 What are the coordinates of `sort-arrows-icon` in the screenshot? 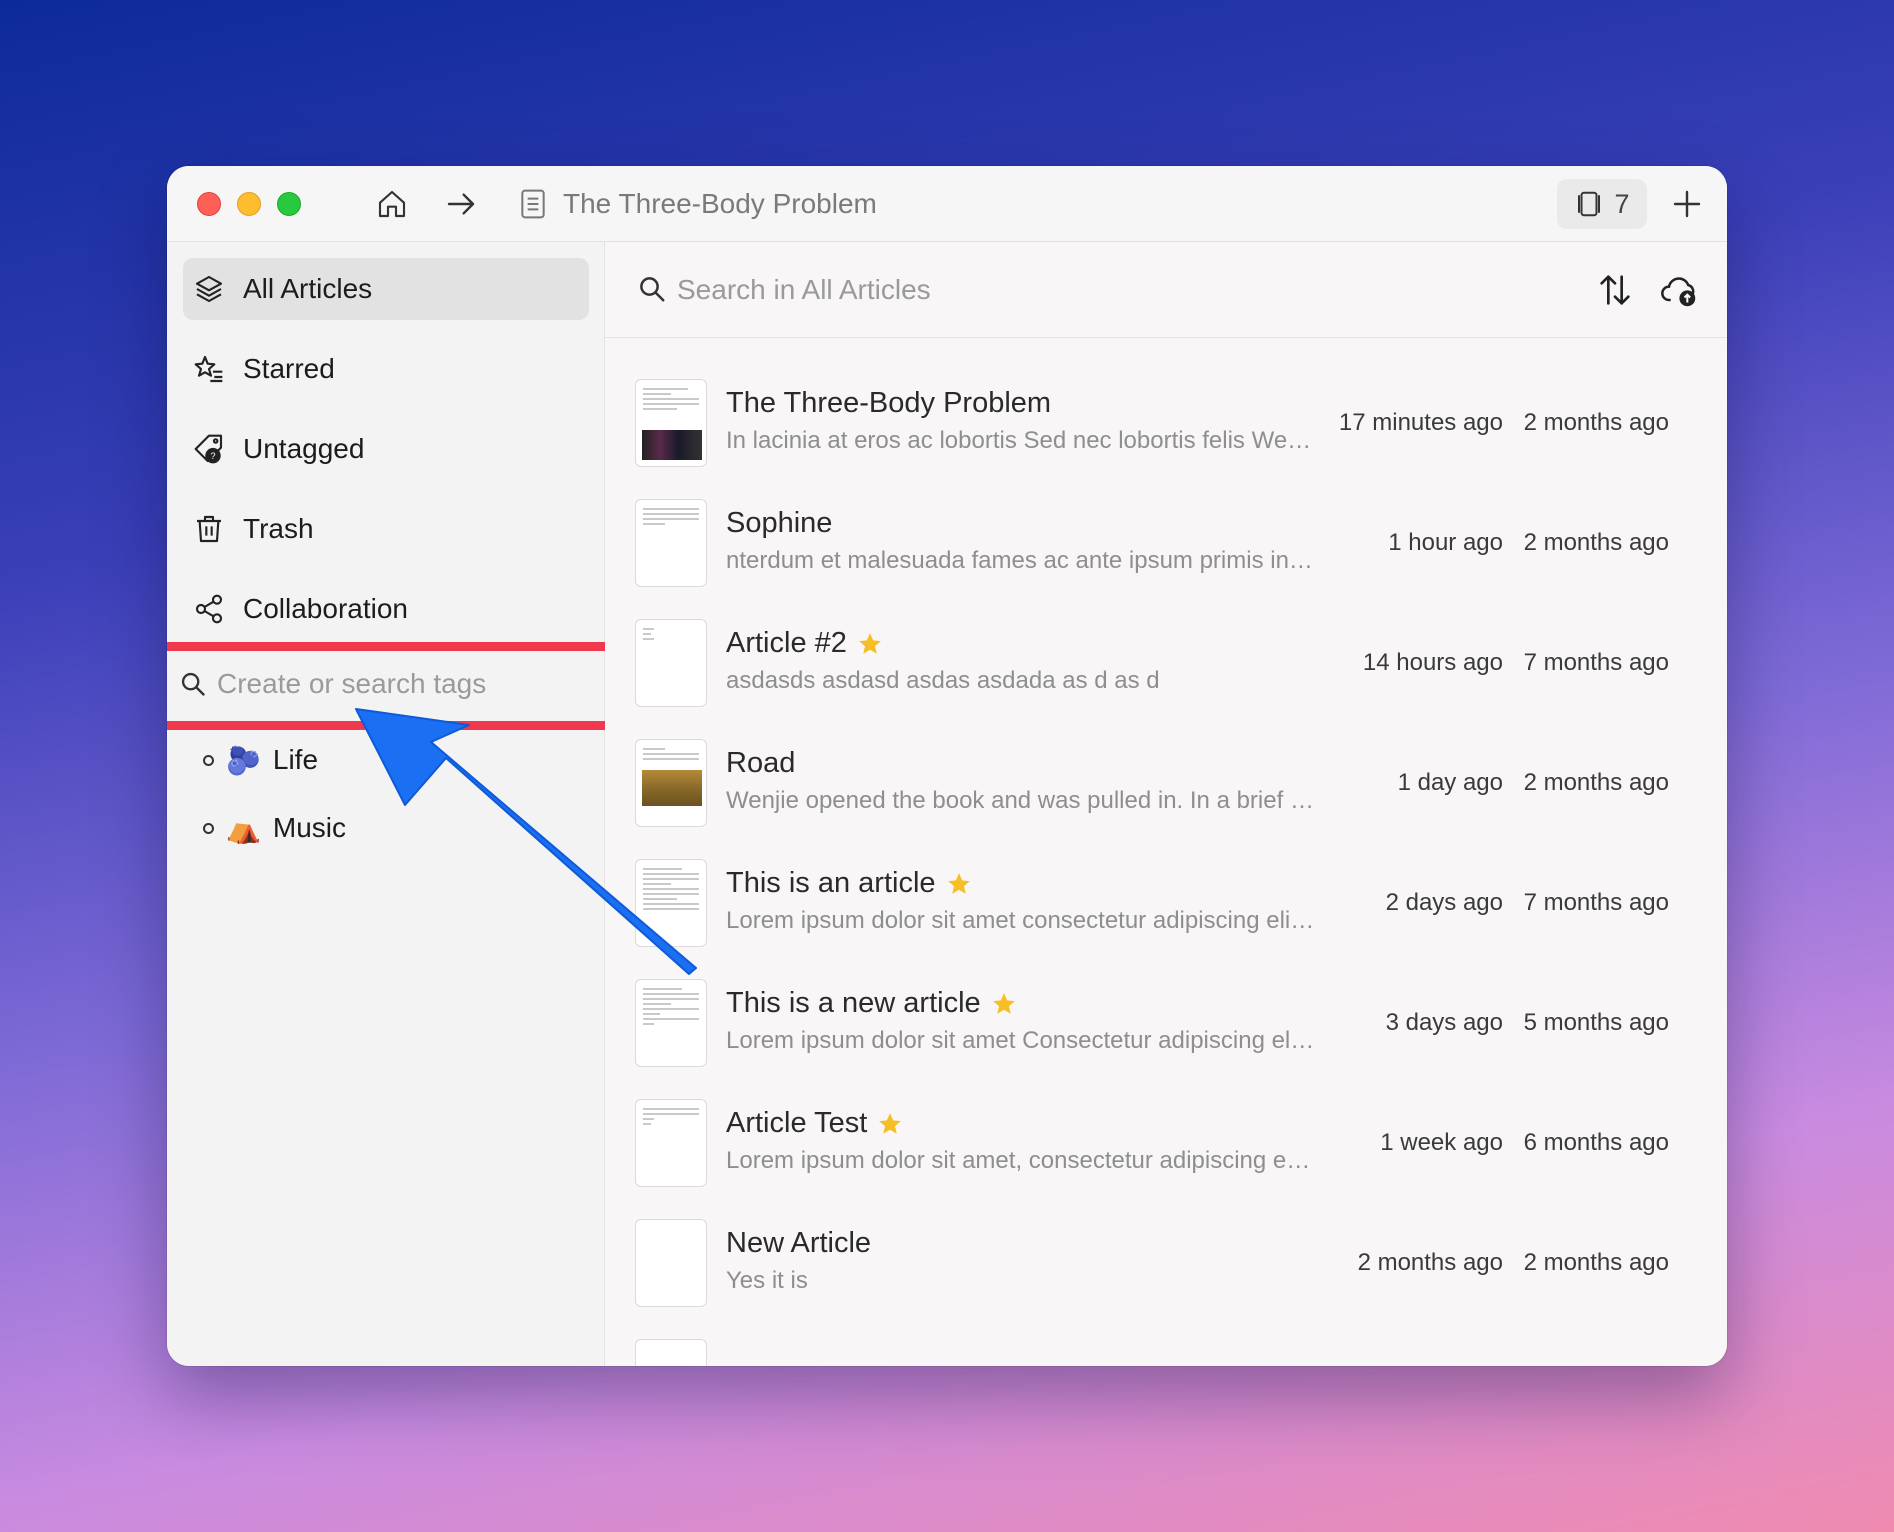 It's located at (1615, 290).